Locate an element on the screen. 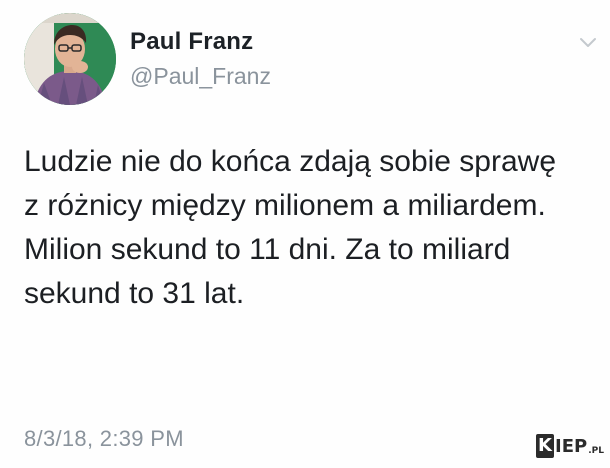 Image resolution: width=610 pixels, height=468 pixels. avatar is located at coordinates (70, 59).